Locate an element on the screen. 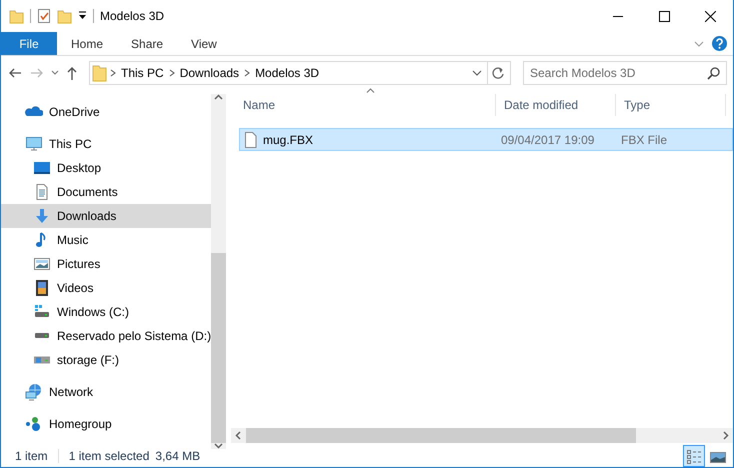  sidebar-item: Music is located at coordinates (106, 240).